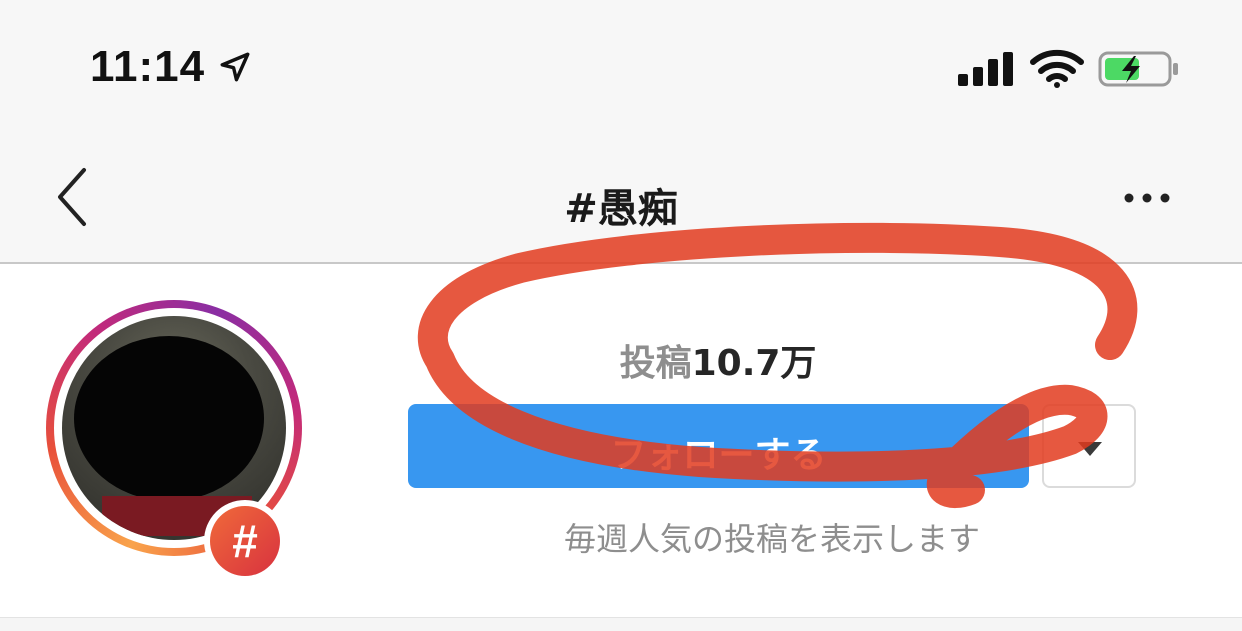 Image resolution: width=1242 pixels, height=631 pixels. What do you see at coordinates (621, 209) in the screenshot?
I see `hashtag-title: #愚痴` at bounding box center [621, 209].